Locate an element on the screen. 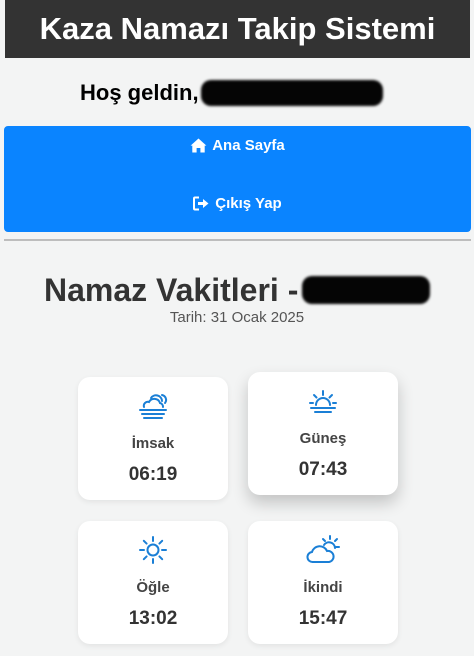 Image resolution: width=474 pixels, height=656 pixels. redacted-username is located at coordinates (291, 93).